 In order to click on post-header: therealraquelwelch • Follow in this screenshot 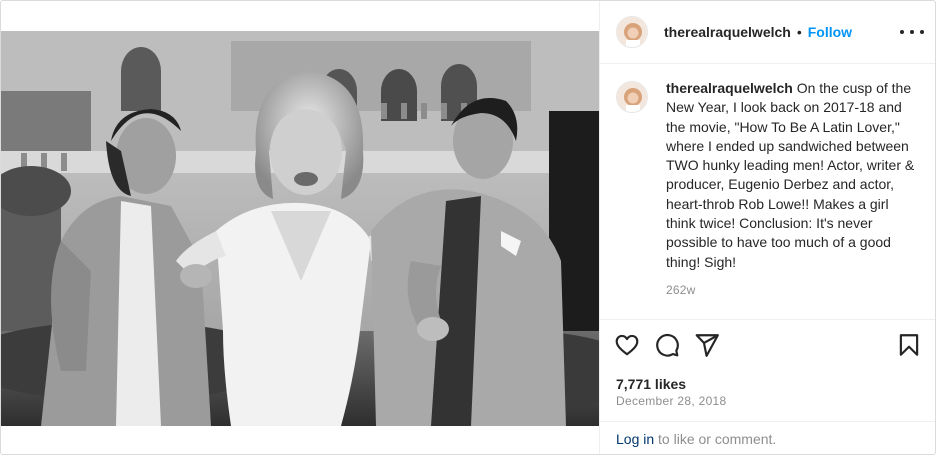, I will do `click(767, 32)`.